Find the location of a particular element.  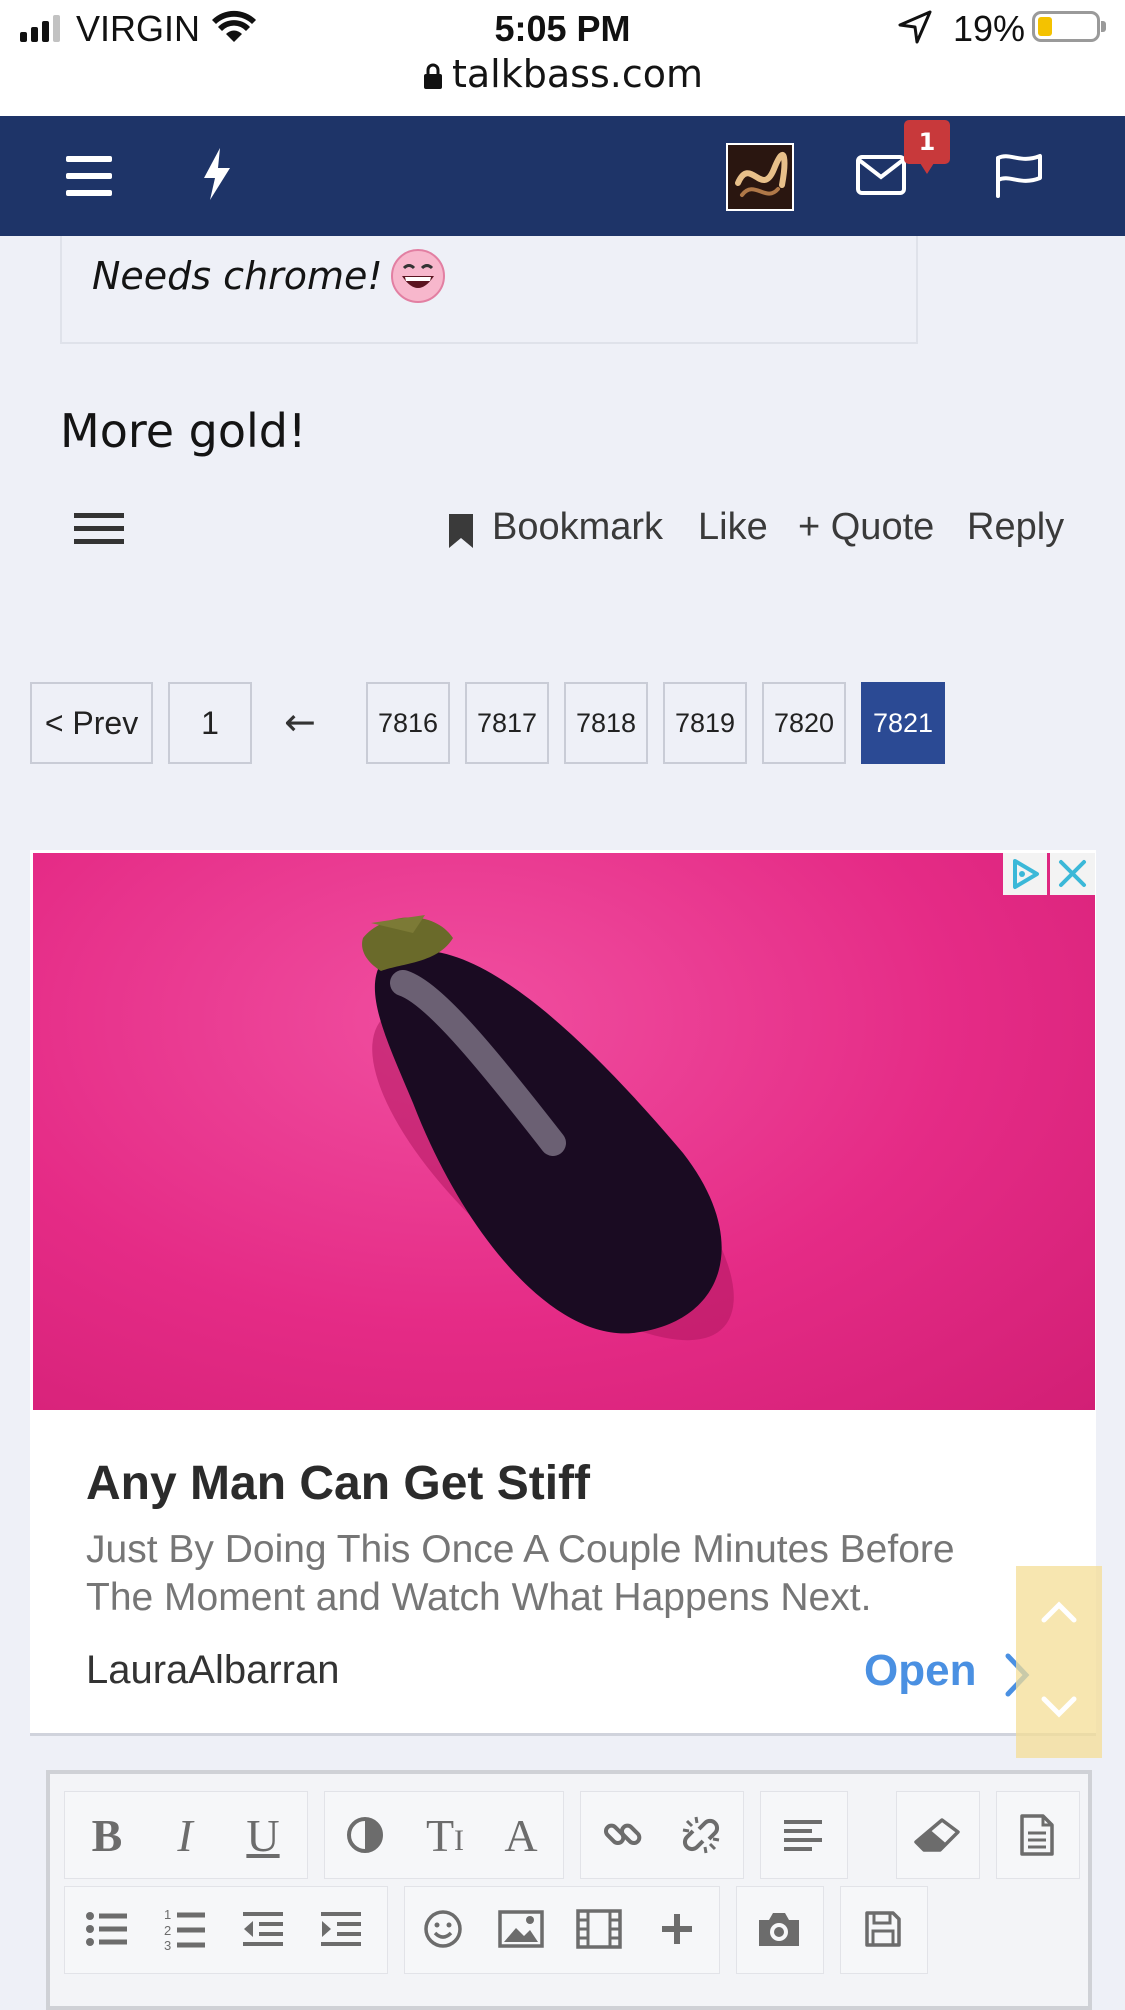

inbox-envelope-icon is located at coordinates (881, 177).